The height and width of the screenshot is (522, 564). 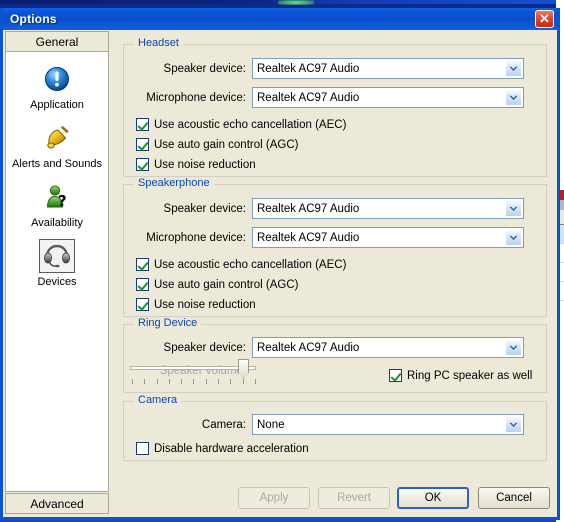 I want to click on slider-track, so click(x=193, y=368).